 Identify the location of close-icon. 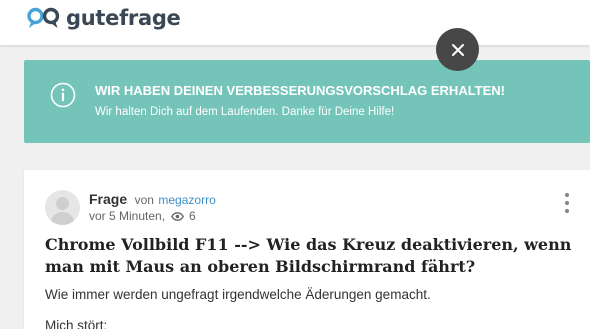
(457, 49).